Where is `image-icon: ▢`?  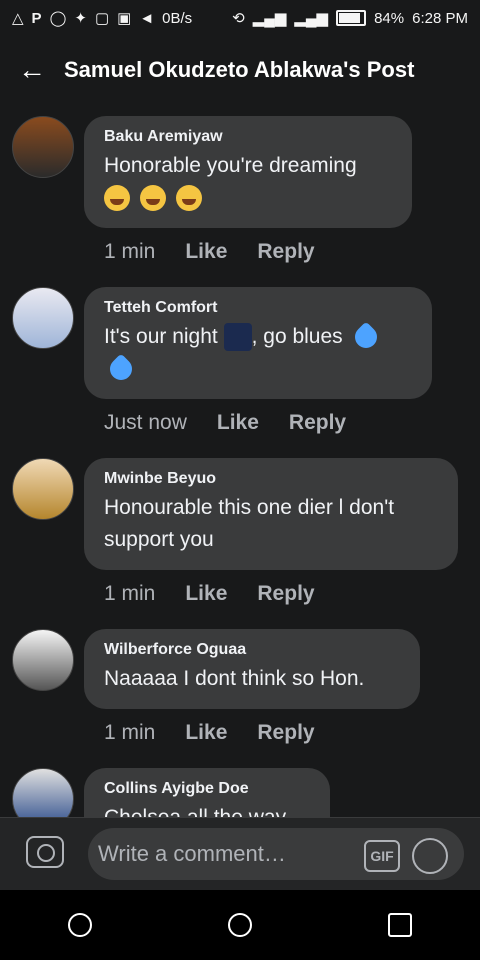
image-icon: ▢ is located at coordinates (102, 18).